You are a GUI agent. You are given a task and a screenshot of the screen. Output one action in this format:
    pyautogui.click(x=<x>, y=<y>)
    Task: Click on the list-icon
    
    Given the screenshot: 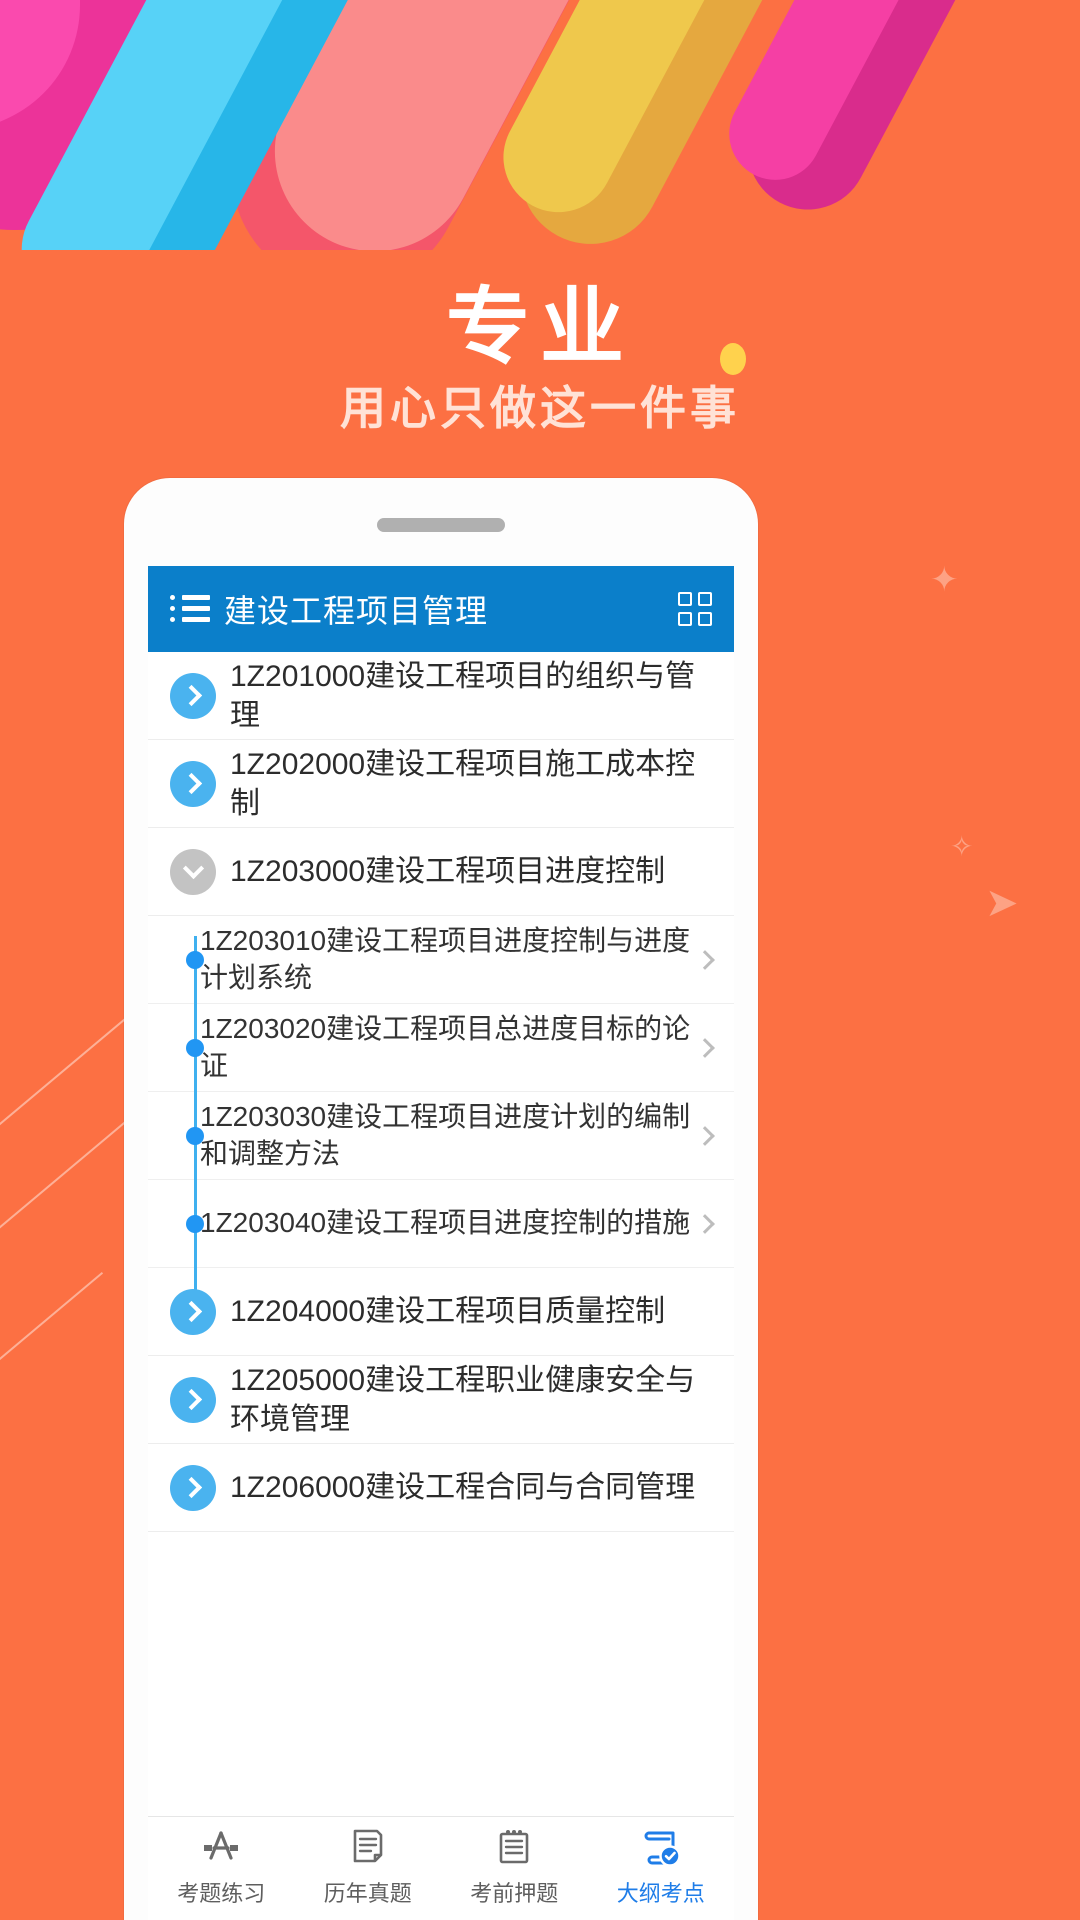 What is the action you would take?
    pyautogui.click(x=190, y=609)
    